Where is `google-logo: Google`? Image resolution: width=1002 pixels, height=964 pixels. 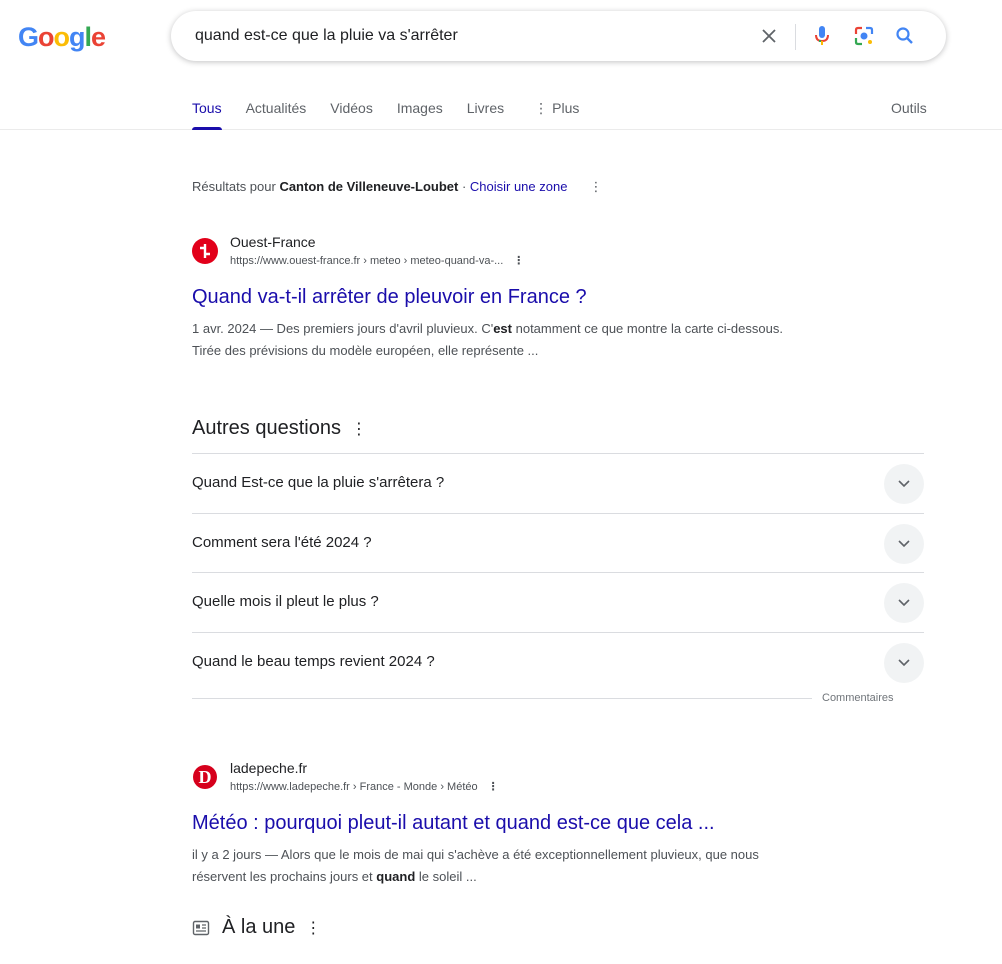
google-logo: Google is located at coordinates (62, 37).